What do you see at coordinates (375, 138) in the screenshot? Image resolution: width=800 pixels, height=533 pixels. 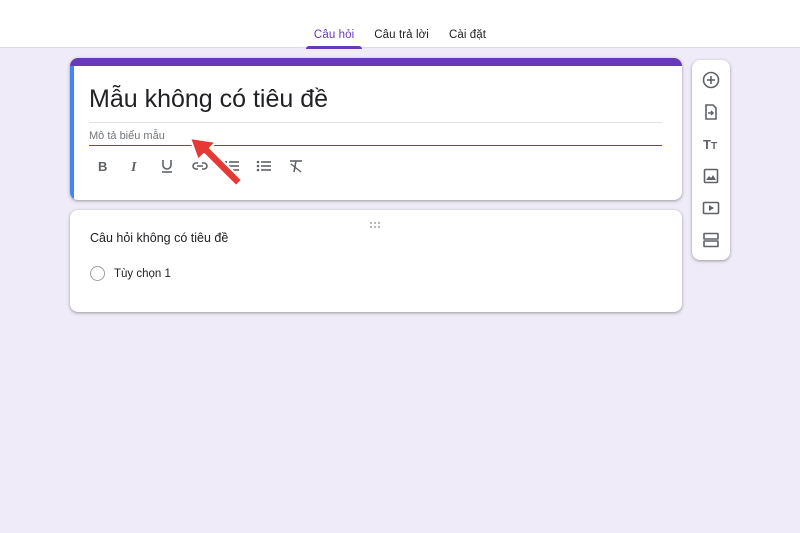 I see `form-description-input: Mô tả biểu mẫu` at bounding box center [375, 138].